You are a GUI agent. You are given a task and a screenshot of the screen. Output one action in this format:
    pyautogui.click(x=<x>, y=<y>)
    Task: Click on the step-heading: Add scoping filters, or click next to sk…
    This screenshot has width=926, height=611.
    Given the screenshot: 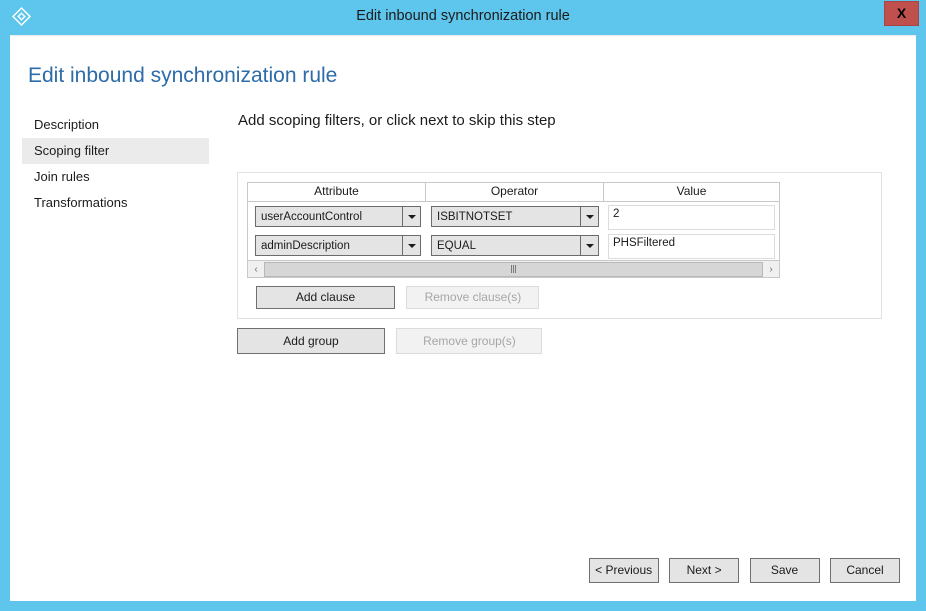 What is the action you would take?
    pyautogui.click(x=397, y=120)
    